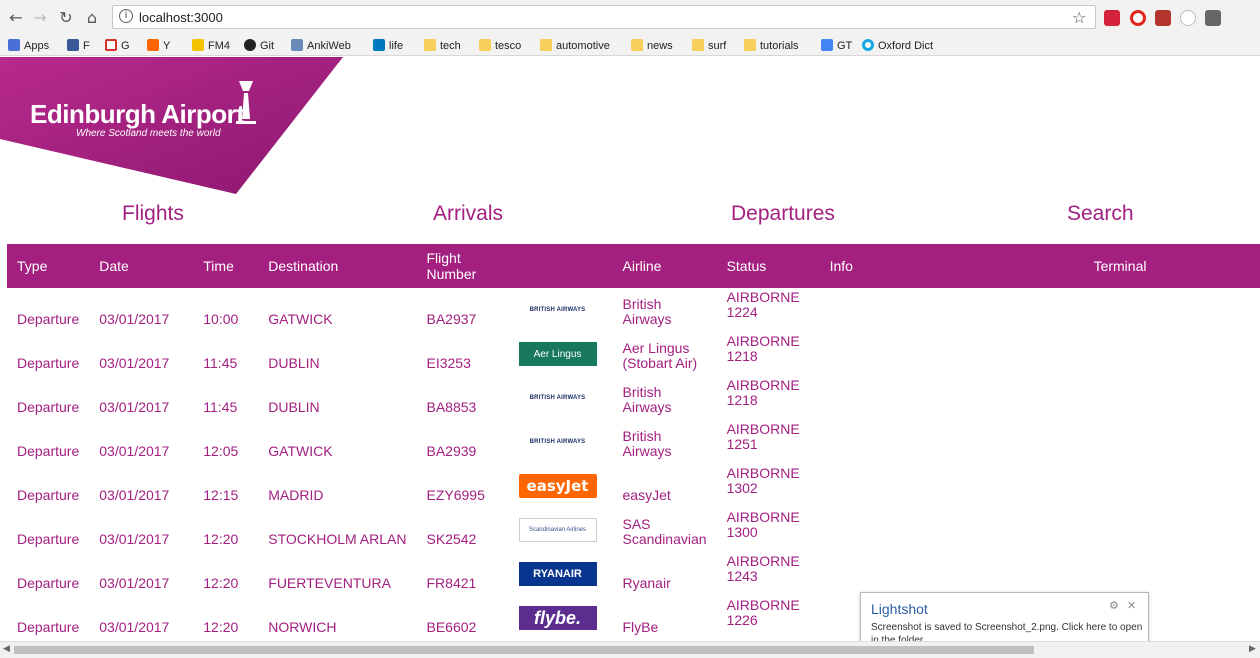 Image resolution: width=1260 pixels, height=658 pixels. Describe the element at coordinates (28, 46) in the screenshot. I see `bookmark-apps: Apps` at that location.